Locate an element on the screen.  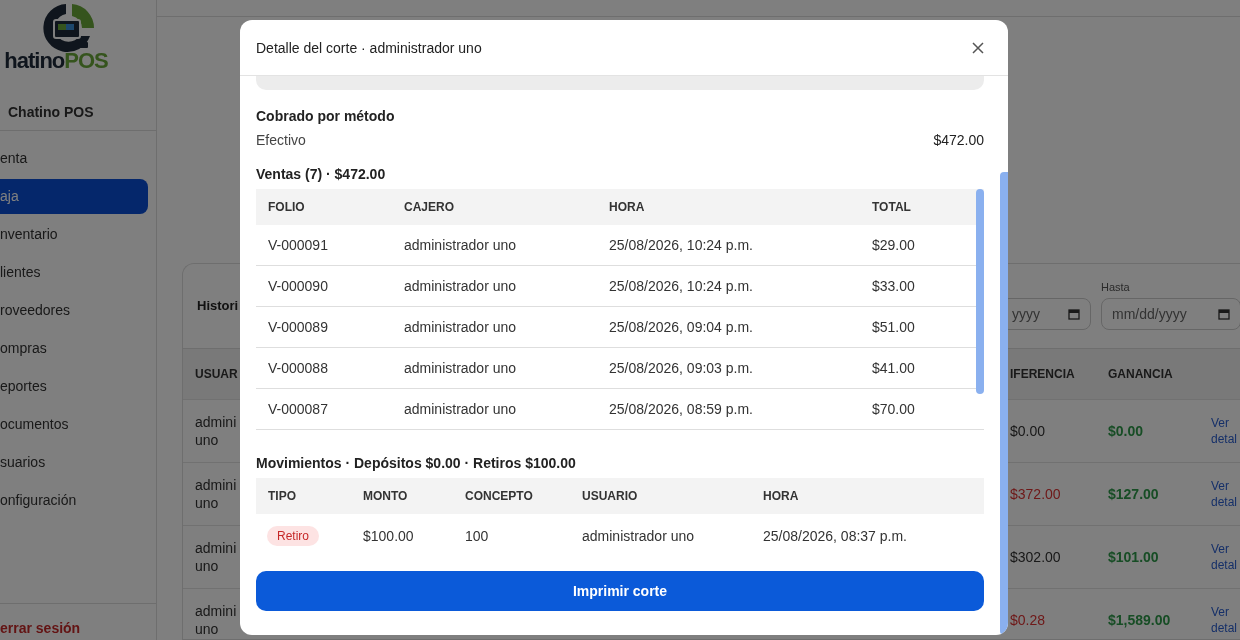
type-badge: Retiro is located at coordinates (293, 535).